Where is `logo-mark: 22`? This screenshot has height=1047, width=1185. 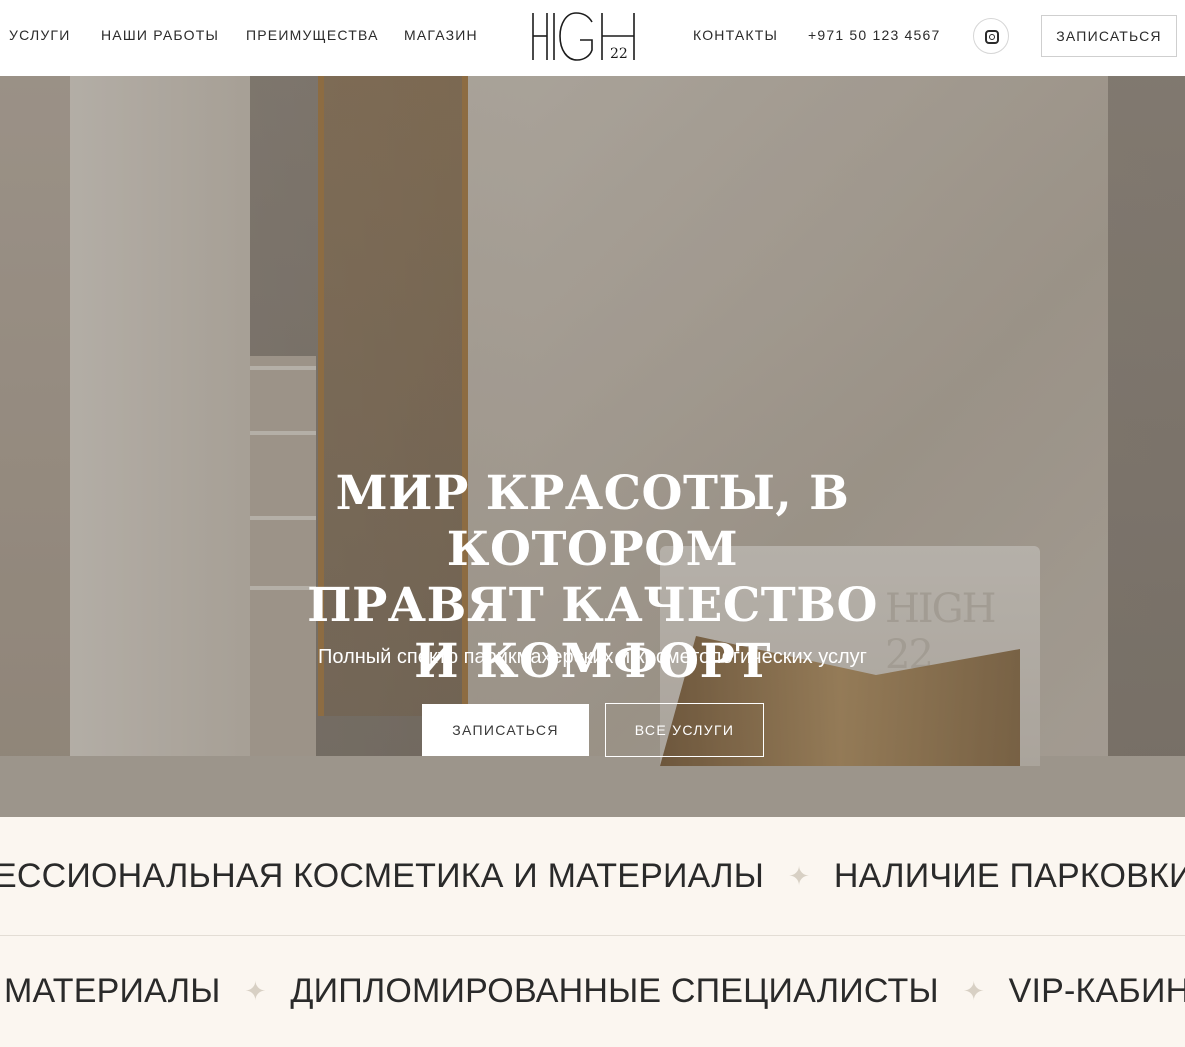 logo-mark: 22 is located at coordinates (583, 37).